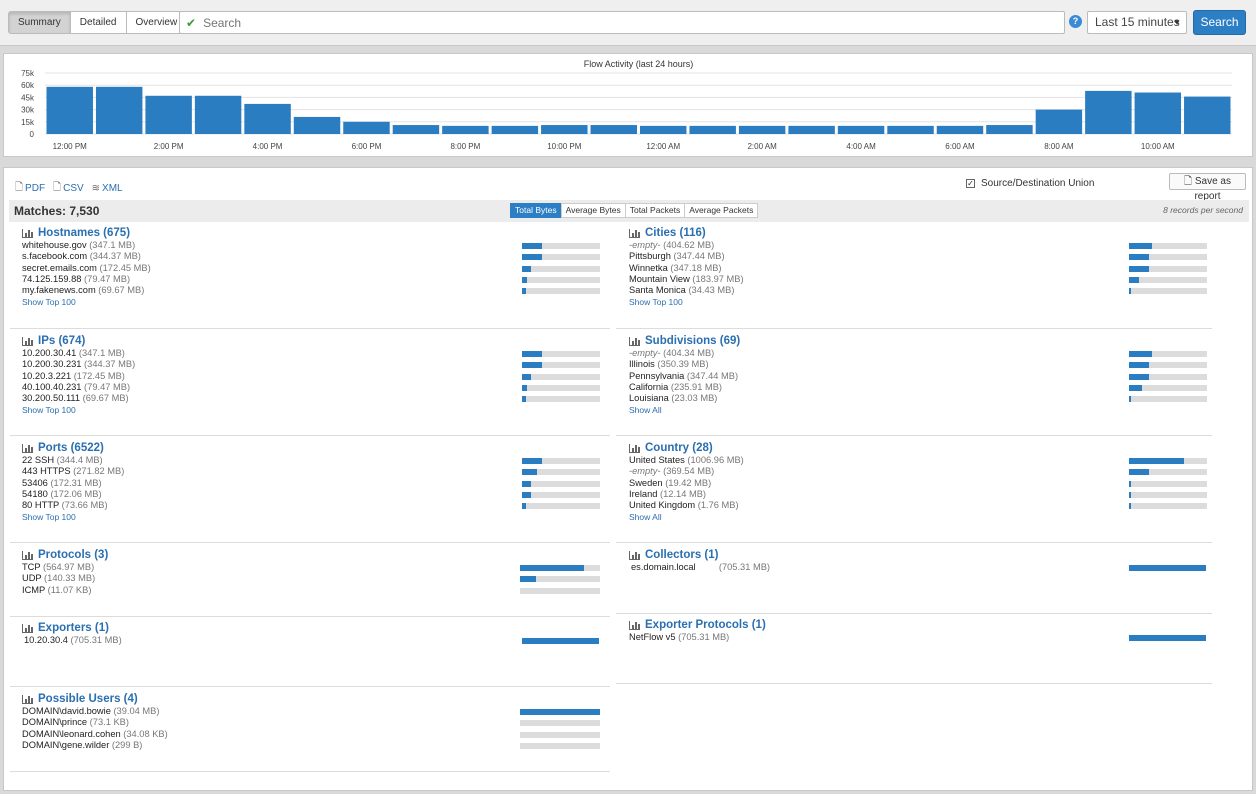 The width and height of the screenshot is (1256, 794). I want to click on list-item: United States (1006.96 MB), so click(920, 460).